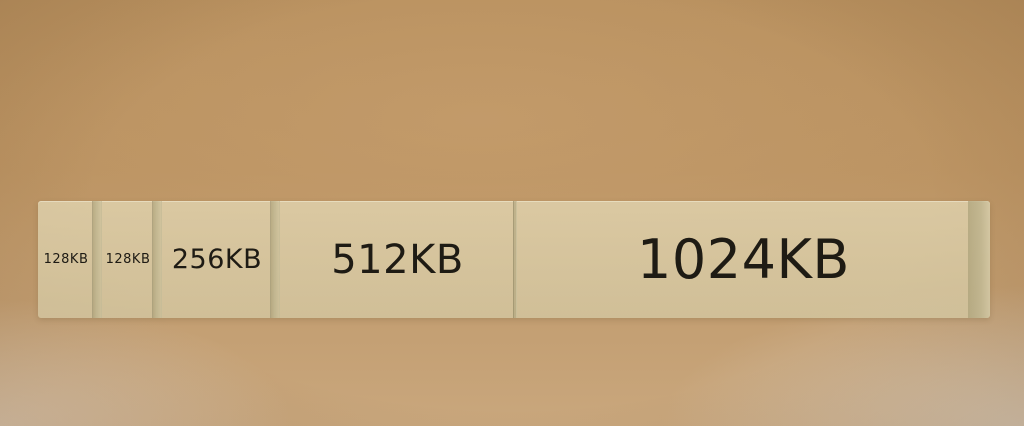  What do you see at coordinates (979, 259) in the screenshot?
I see `strip-endcap` at bounding box center [979, 259].